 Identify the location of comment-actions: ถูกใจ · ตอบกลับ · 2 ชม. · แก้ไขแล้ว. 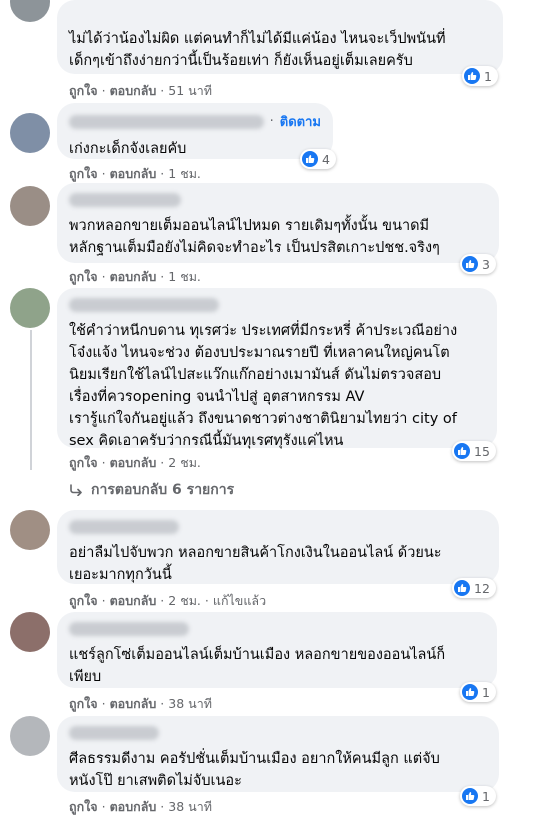
(168, 600).